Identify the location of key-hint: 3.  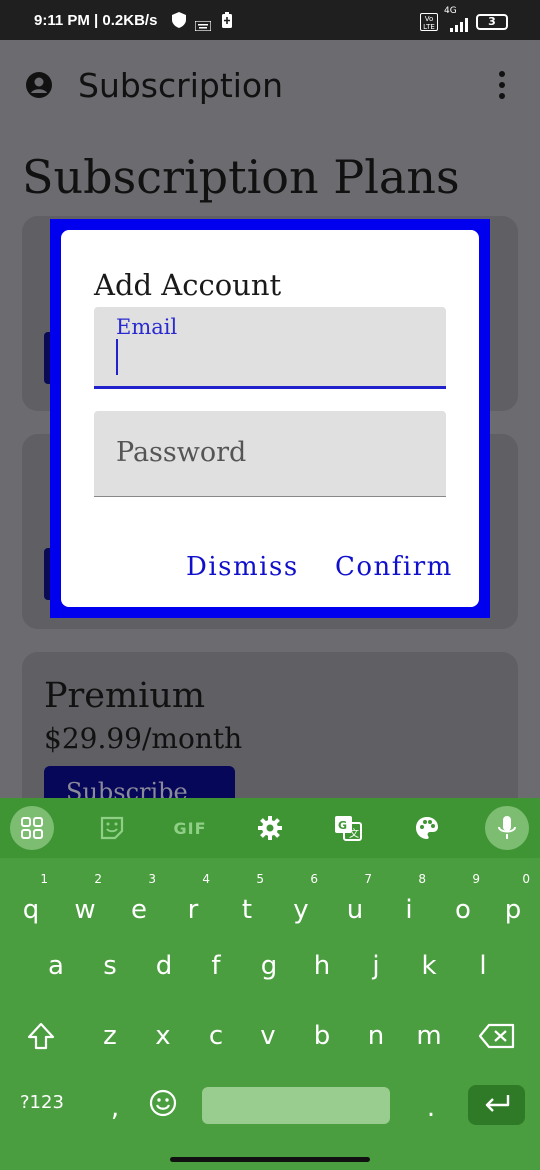
(152, 879).